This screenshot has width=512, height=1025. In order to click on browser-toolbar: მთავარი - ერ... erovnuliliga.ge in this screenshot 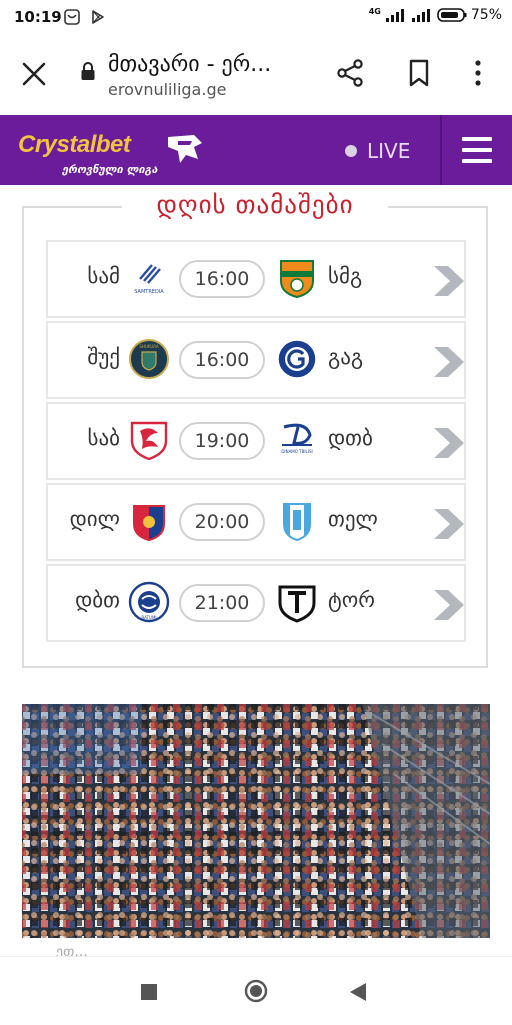, I will do `click(256, 75)`.